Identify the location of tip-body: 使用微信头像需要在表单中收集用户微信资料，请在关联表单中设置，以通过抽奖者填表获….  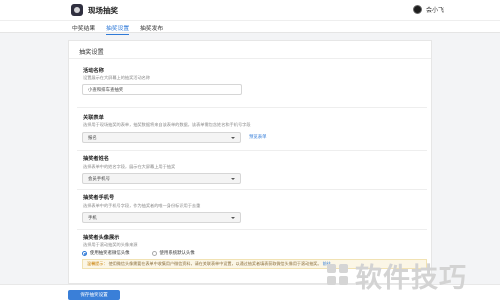
(215, 263).